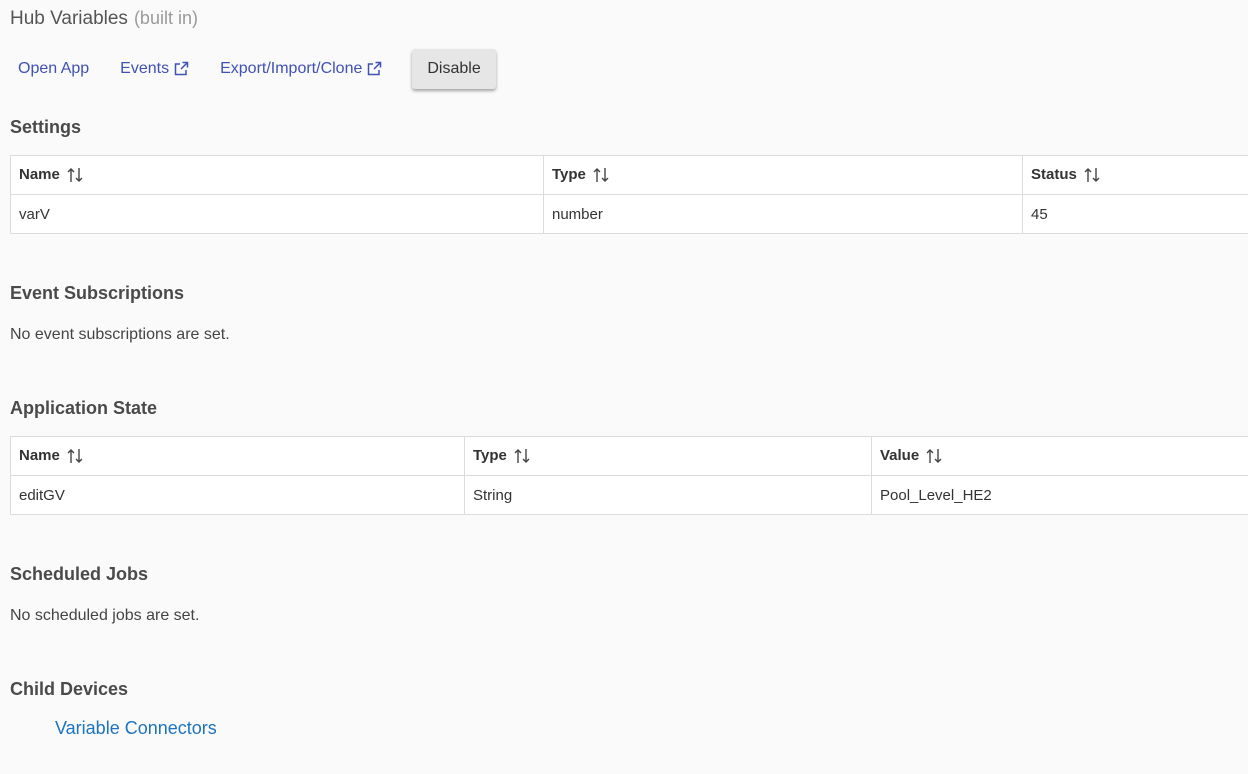 The height and width of the screenshot is (774, 1248). What do you see at coordinates (145, 68) in the screenshot?
I see `events-label: Events` at bounding box center [145, 68].